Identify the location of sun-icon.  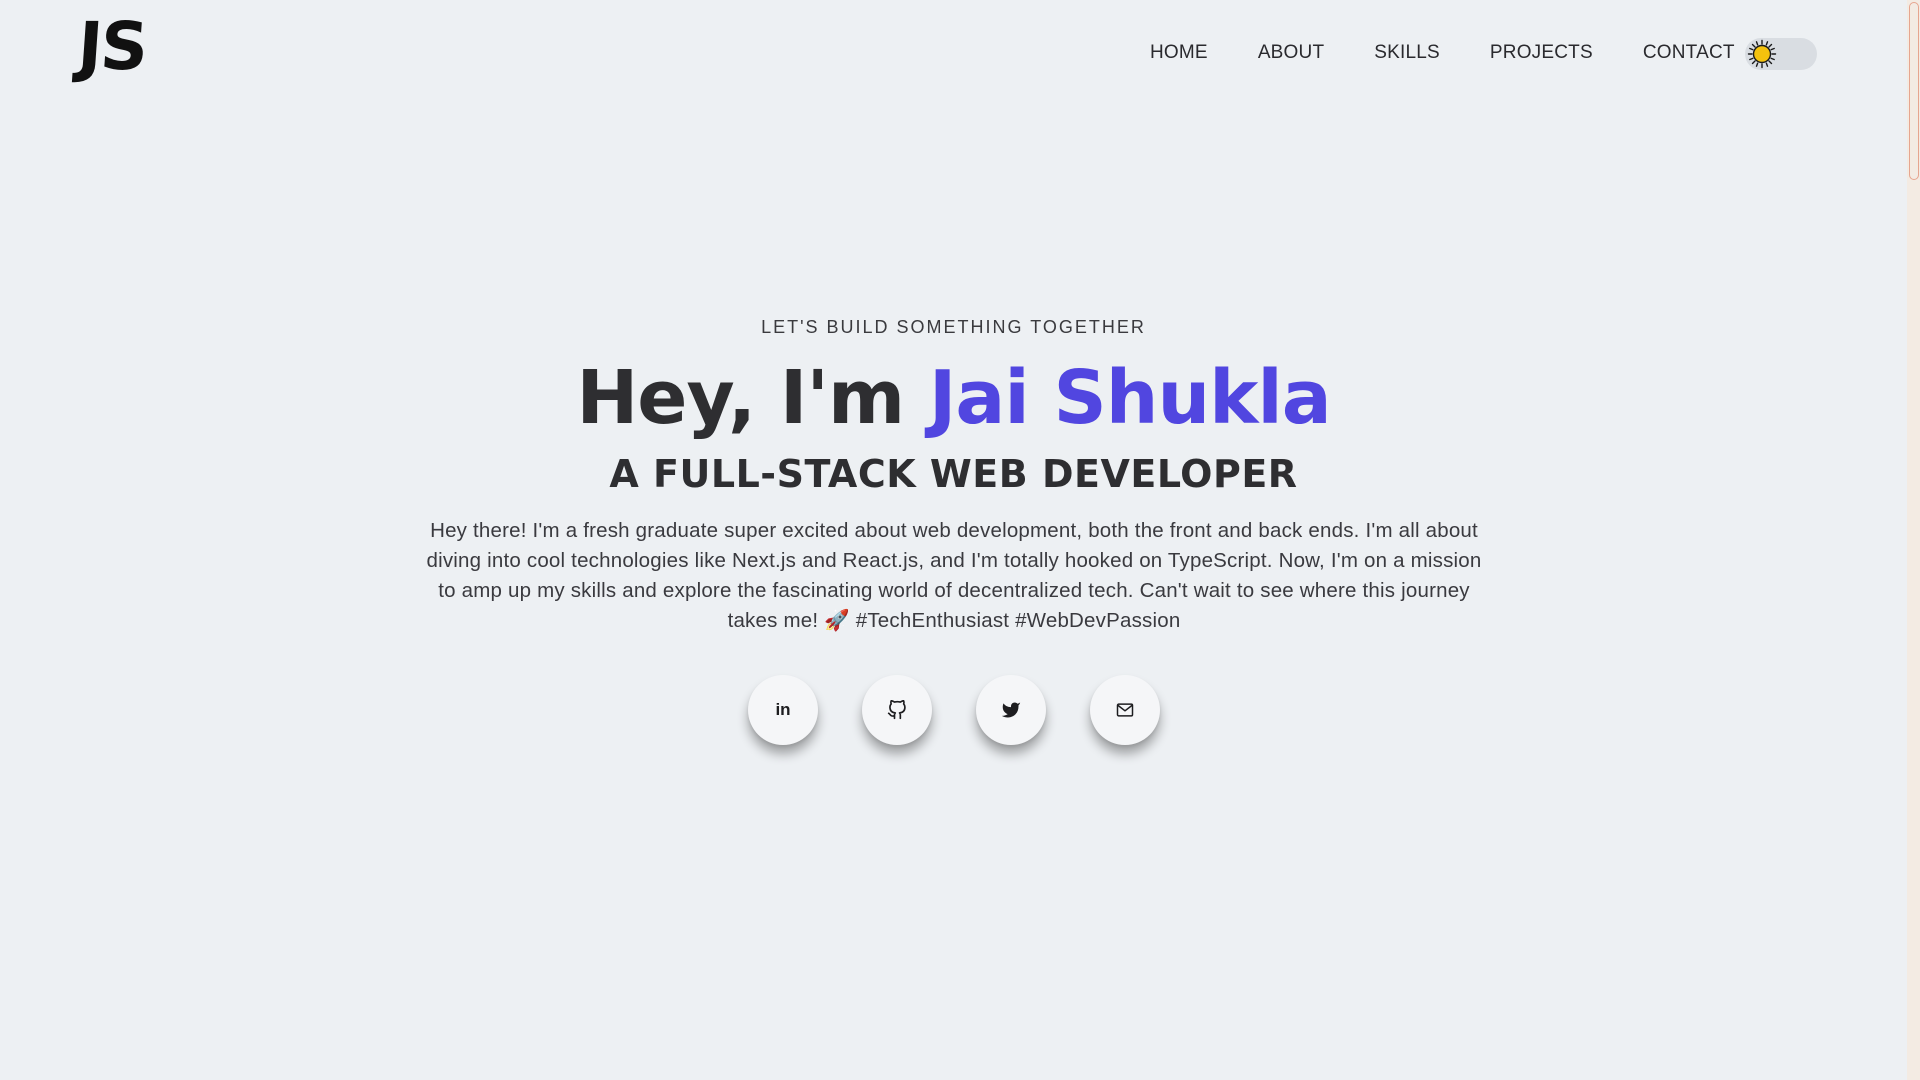
(1761, 54).